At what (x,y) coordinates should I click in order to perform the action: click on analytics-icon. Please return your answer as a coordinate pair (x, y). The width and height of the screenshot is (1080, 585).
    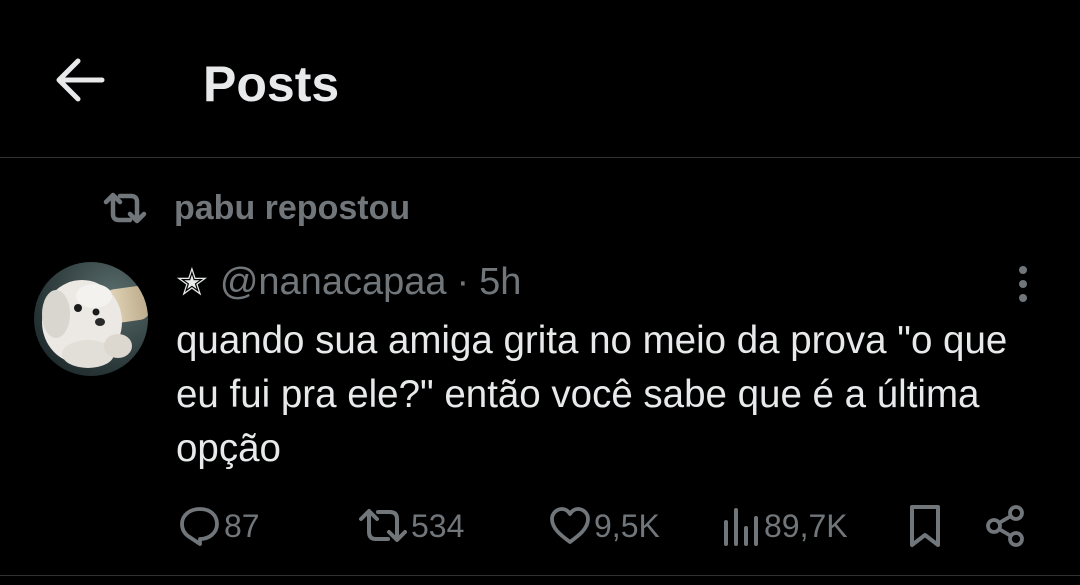
    Looking at the image, I should click on (741, 527).